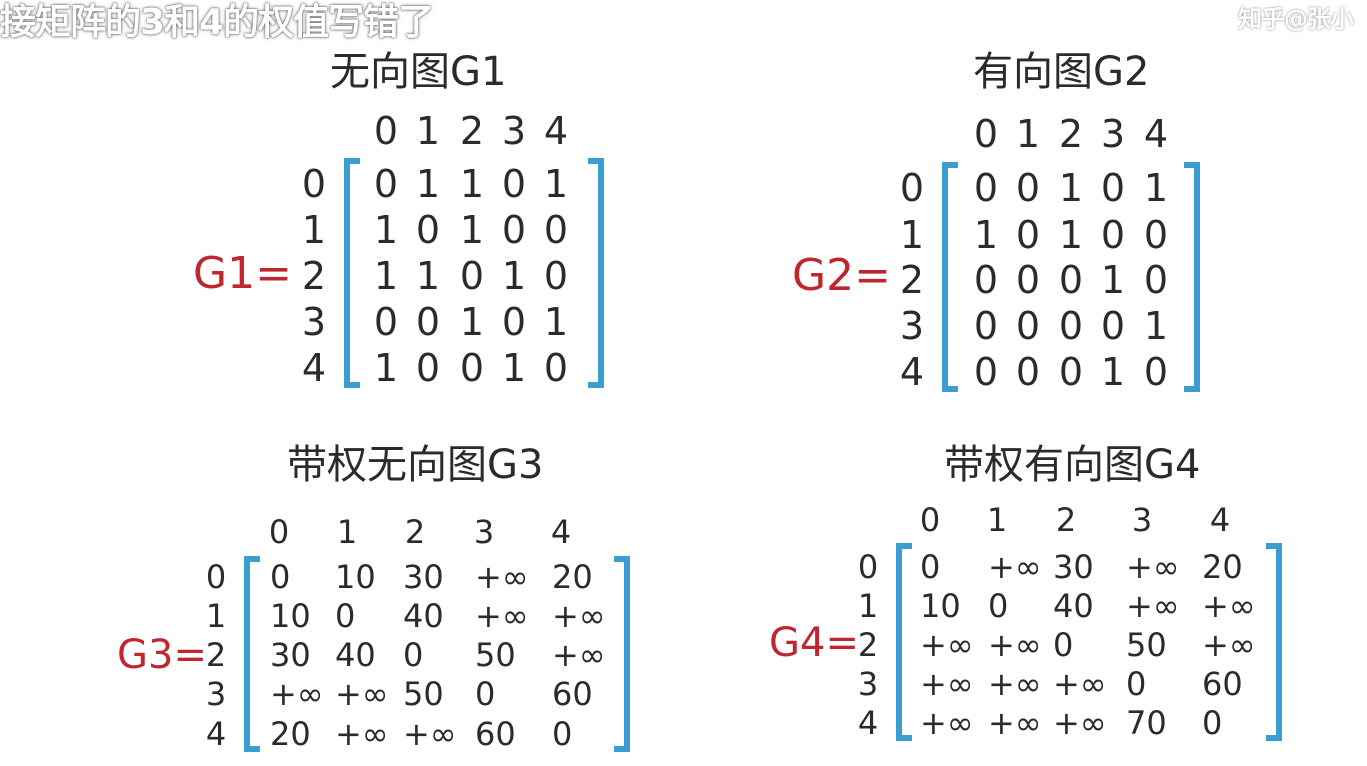 The width and height of the screenshot is (1367, 766). Describe the element at coordinates (950, 277) in the screenshot. I see `g2-left-bracket` at that location.